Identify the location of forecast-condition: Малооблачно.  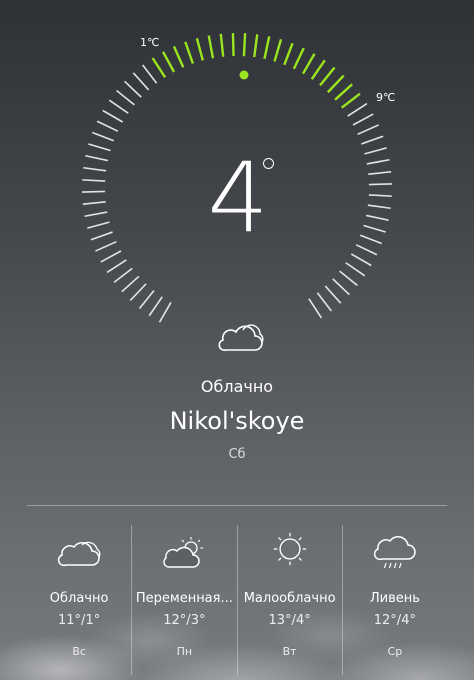
(289, 598).